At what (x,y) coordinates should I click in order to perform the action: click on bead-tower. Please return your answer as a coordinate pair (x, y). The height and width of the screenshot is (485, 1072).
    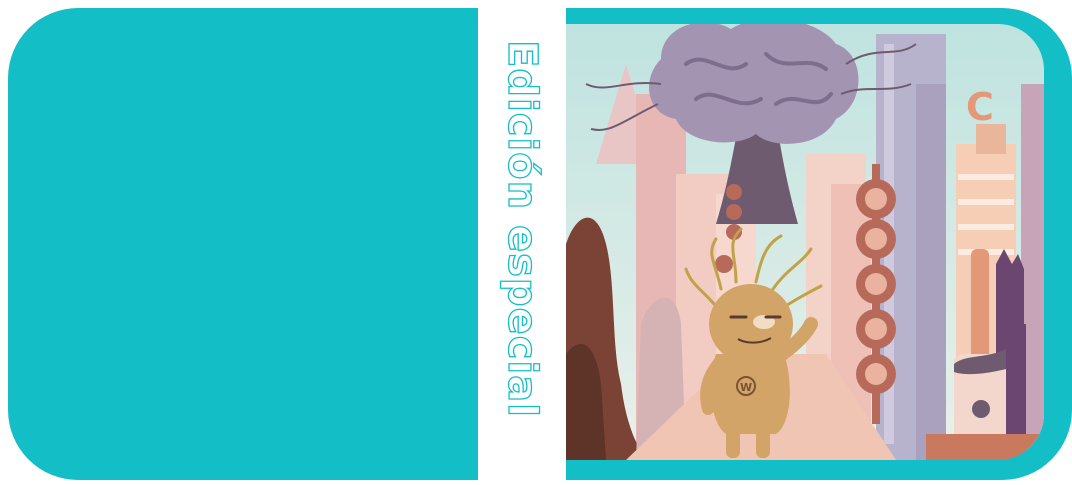
    Looking at the image, I should click on (876, 294).